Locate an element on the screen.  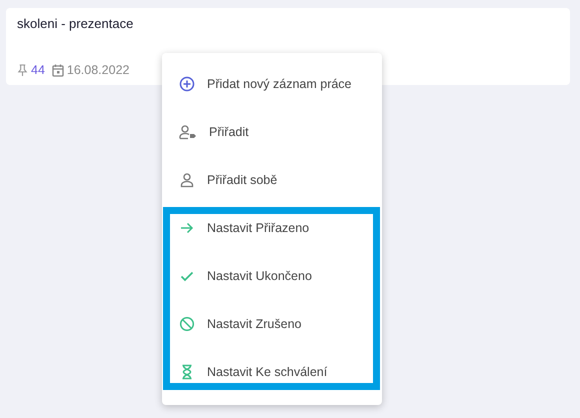
plus-circle-icon is located at coordinates (187, 84).